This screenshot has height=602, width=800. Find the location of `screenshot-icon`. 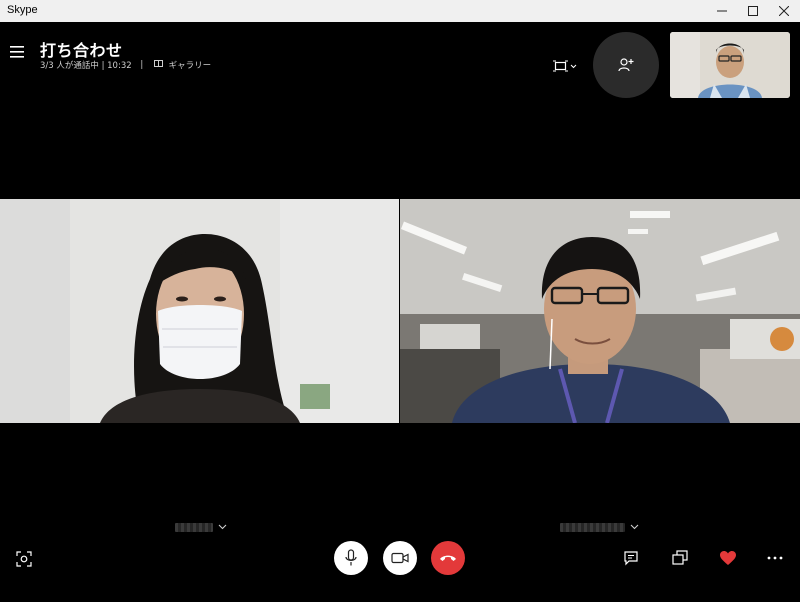

screenshot-icon is located at coordinates (24, 559).